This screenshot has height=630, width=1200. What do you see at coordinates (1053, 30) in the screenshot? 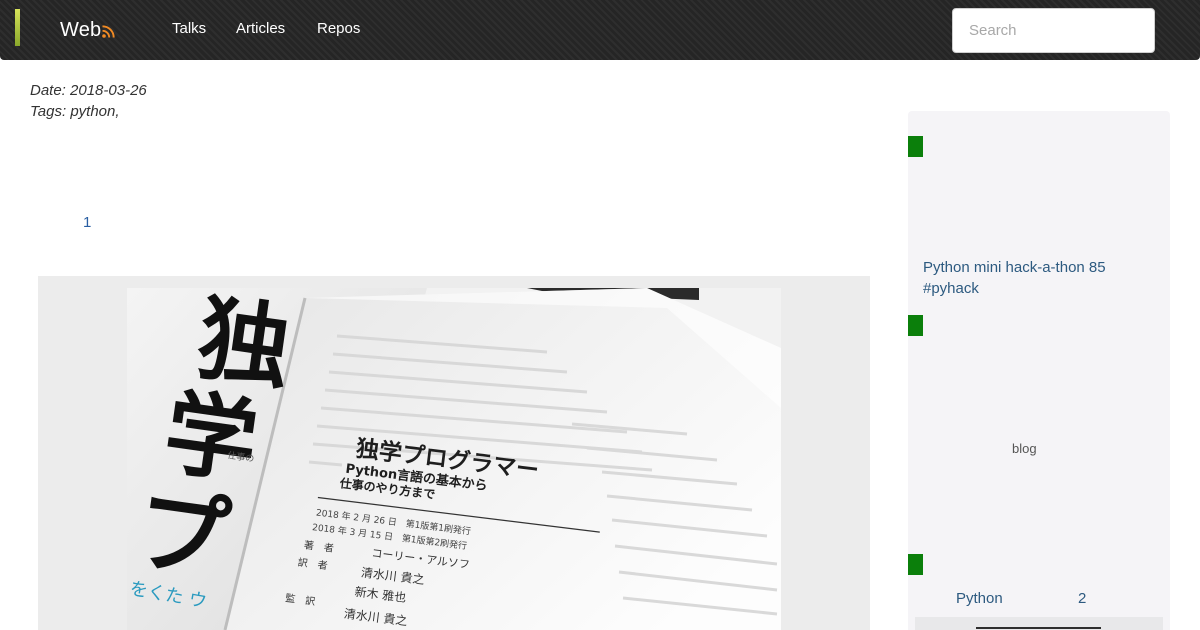
I see `search-input` at bounding box center [1053, 30].